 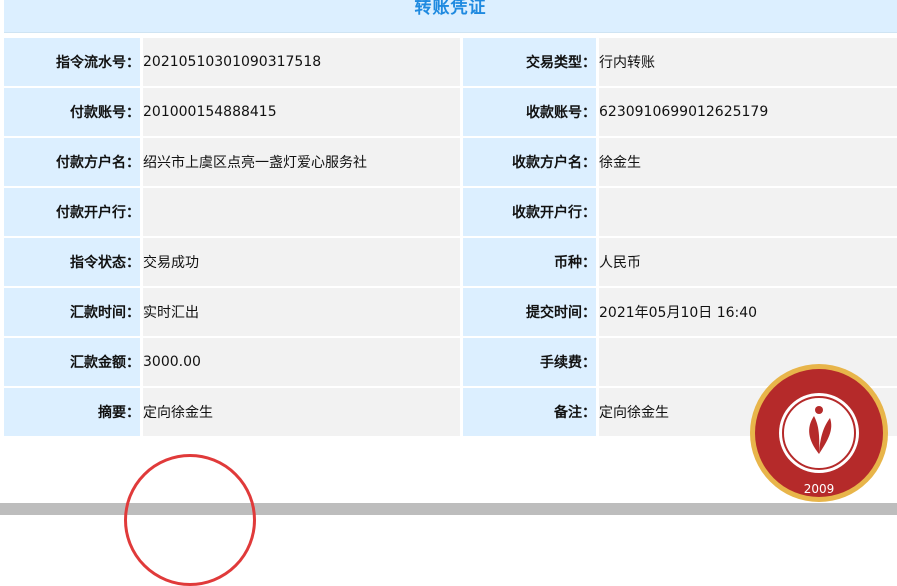 What do you see at coordinates (746, 162) in the screenshot?
I see `field-value: 徐金生` at bounding box center [746, 162].